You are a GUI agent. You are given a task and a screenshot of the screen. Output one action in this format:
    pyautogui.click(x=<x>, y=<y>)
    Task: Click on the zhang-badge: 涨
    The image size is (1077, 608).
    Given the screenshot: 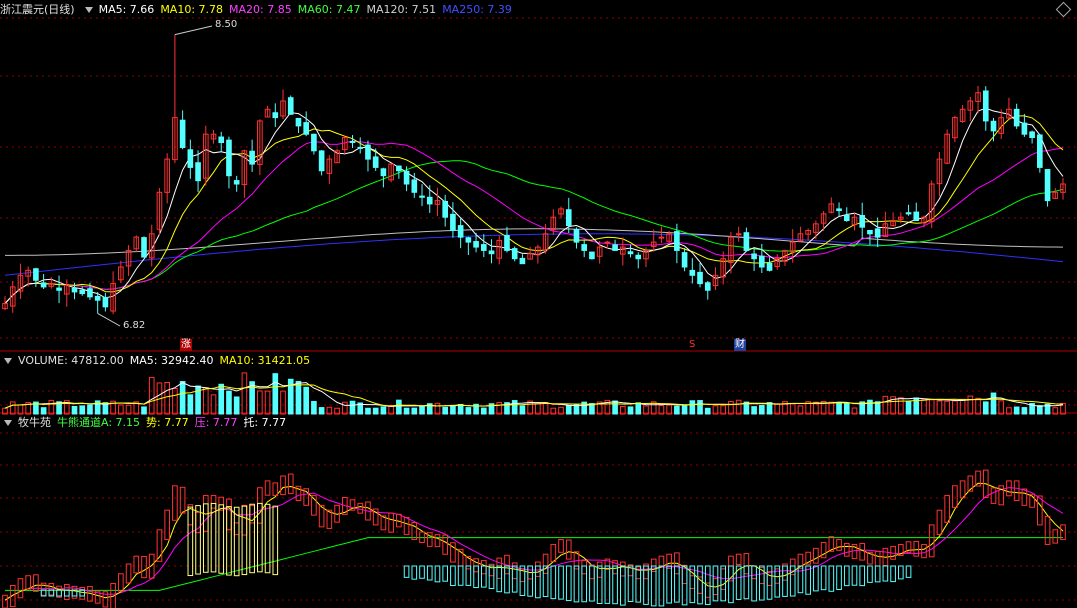 What is the action you would take?
    pyautogui.click(x=186, y=345)
    